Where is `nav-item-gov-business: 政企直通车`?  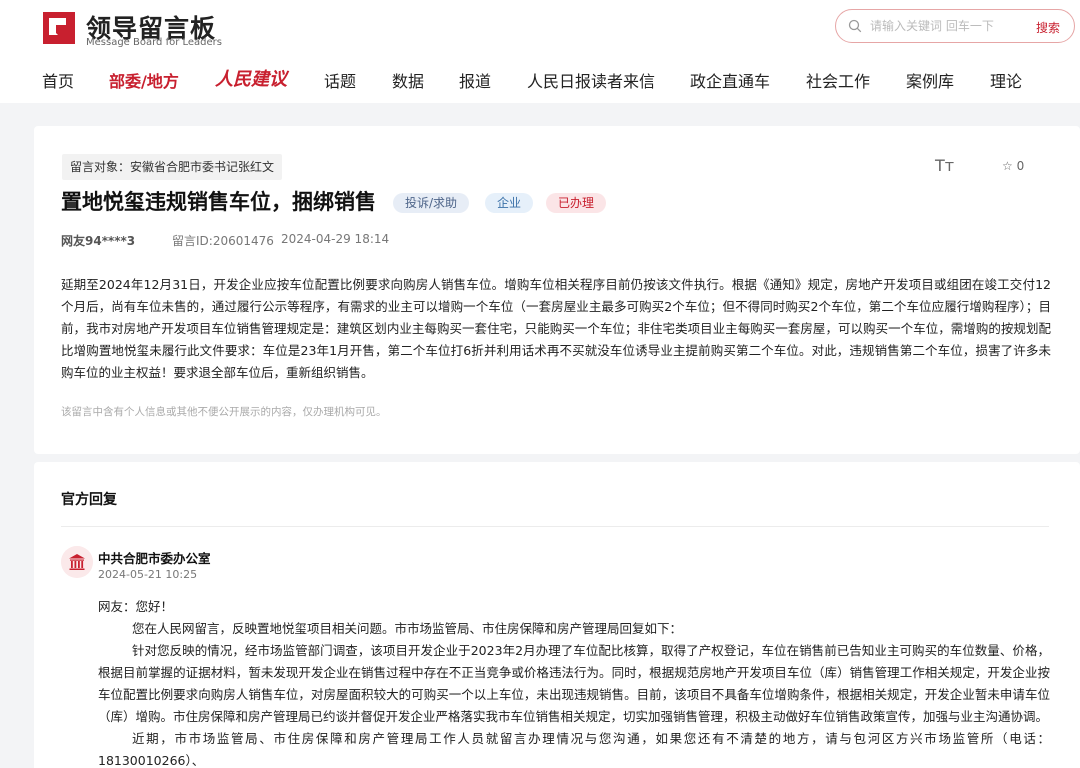 nav-item-gov-business: 政企直通车 is located at coordinates (730, 80).